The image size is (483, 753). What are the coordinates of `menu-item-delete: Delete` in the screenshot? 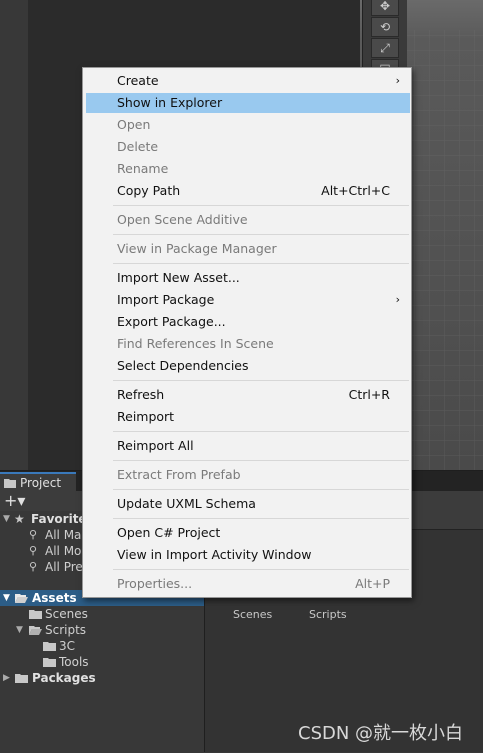 It's located at (248, 147).